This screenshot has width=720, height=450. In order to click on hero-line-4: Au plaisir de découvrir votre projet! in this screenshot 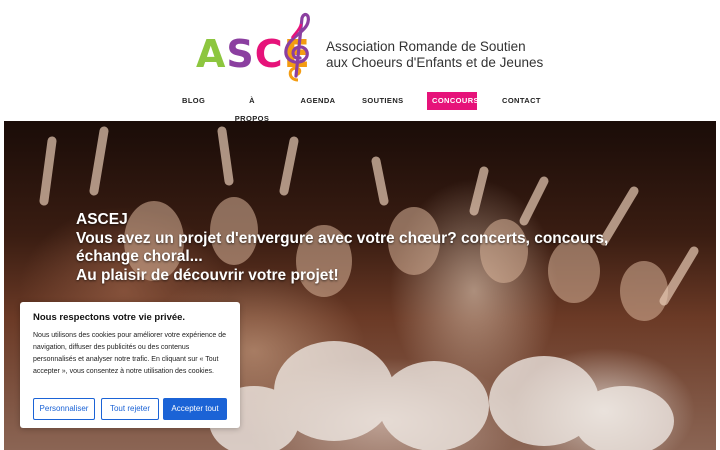, I will do `click(207, 275)`.